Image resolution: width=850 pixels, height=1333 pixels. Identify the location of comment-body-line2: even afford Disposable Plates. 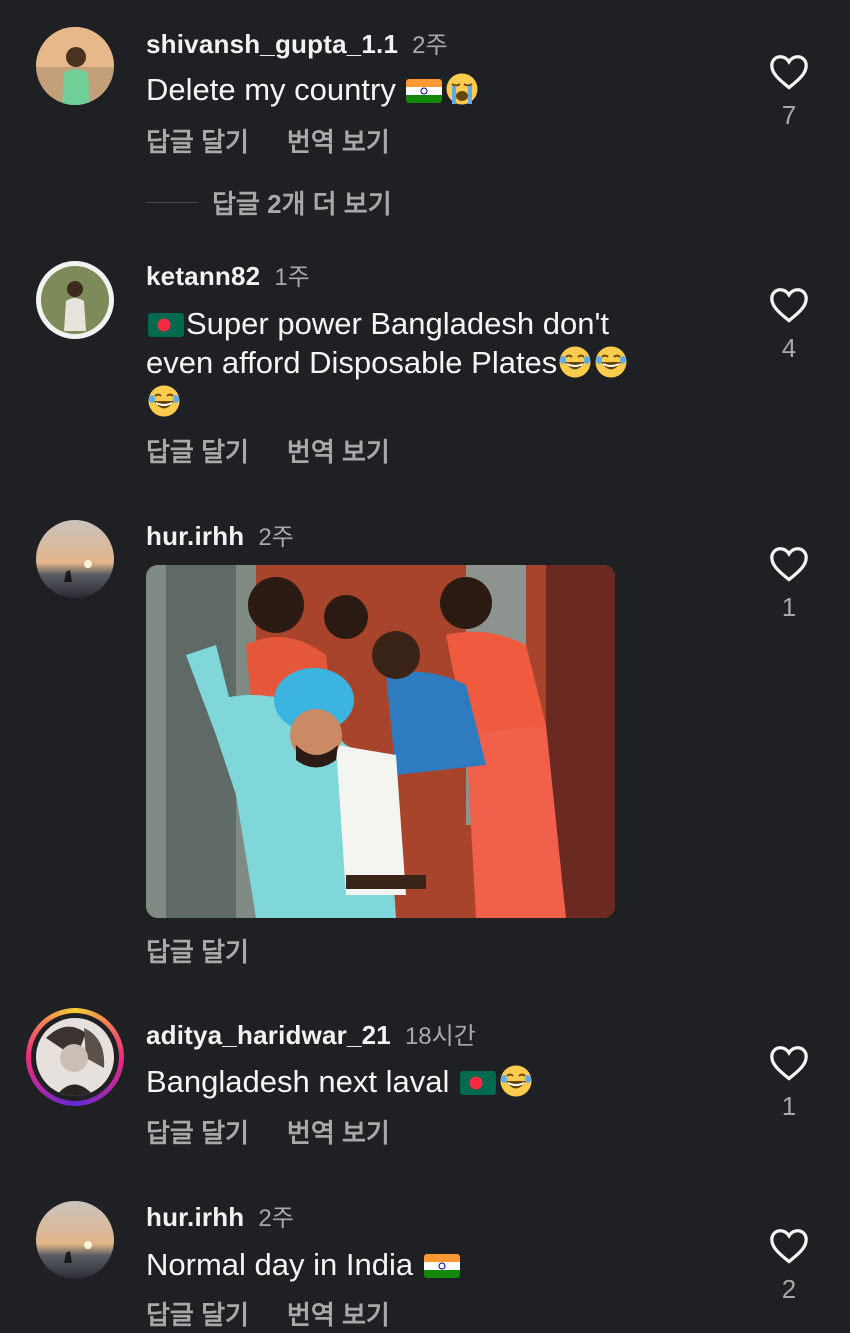
(352, 362).